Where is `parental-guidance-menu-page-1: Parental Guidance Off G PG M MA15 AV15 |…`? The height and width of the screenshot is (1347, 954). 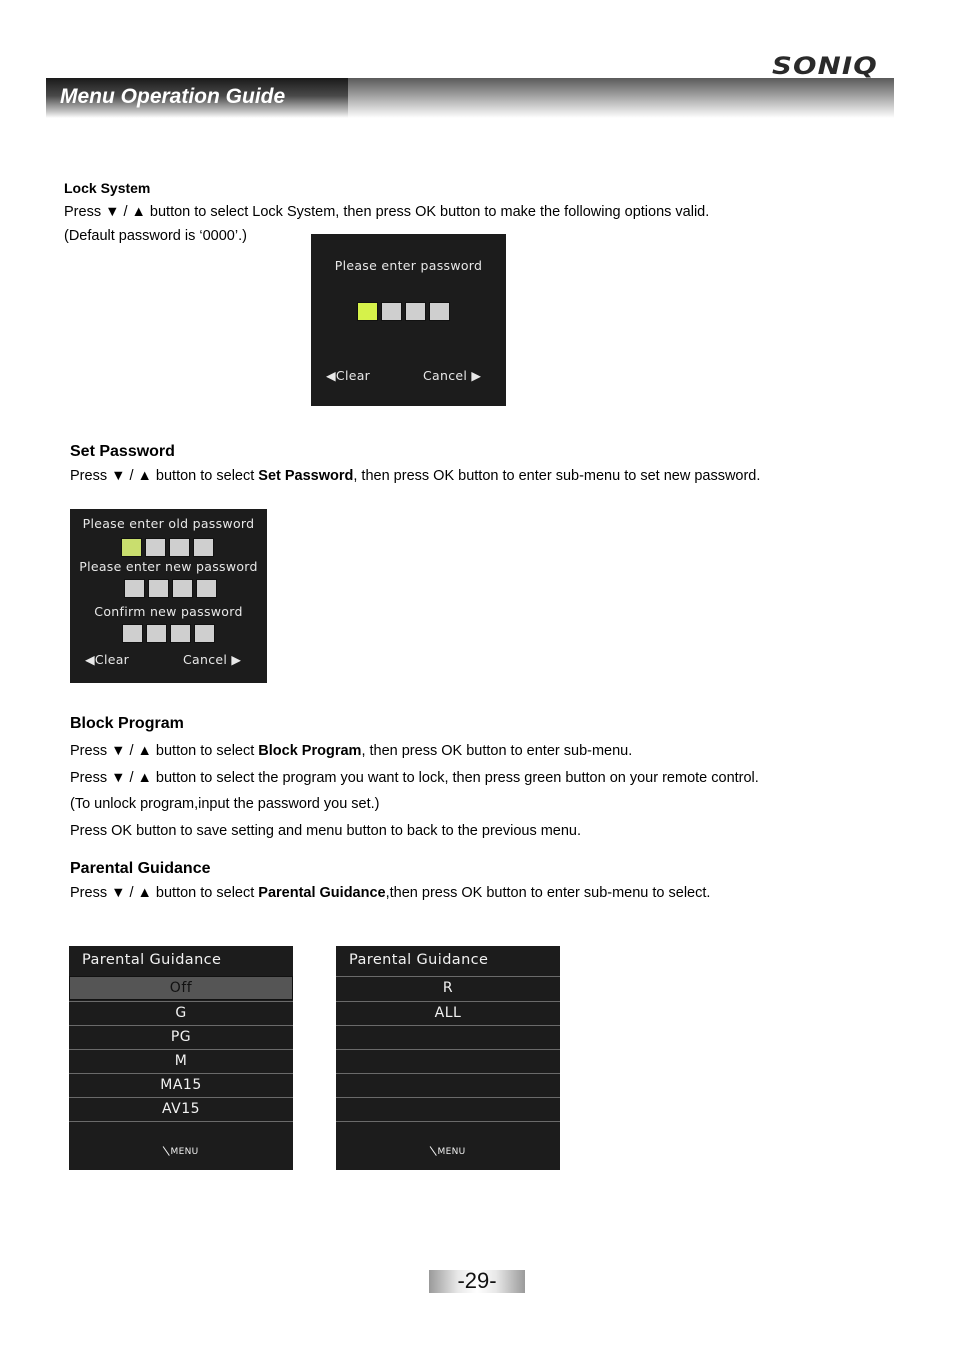 parental-guidance-menu-page-1: Parental Guidance Off G PG M MA15 AV15 |… is located at coordinates (181, 1058).